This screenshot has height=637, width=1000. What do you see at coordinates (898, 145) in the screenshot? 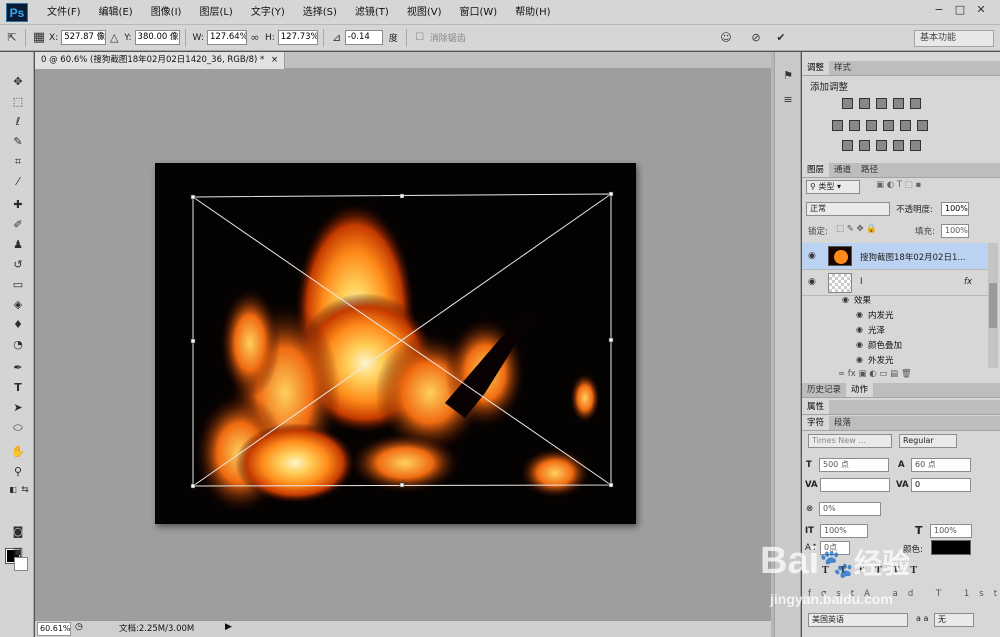
I see `selective-color-icon` at bounding box center [898, 145].